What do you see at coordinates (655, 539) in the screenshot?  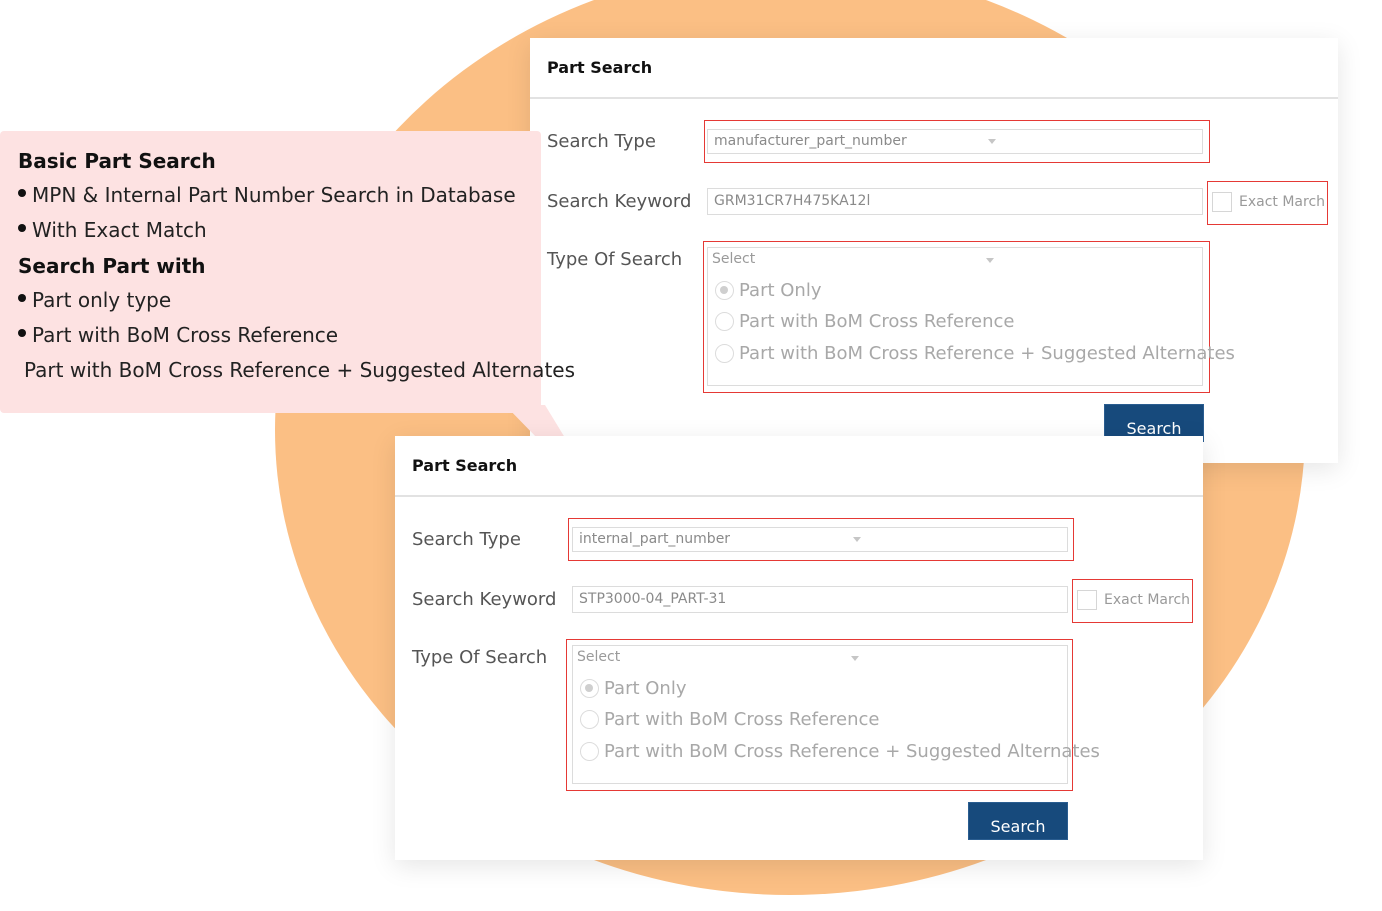 I see `search-type-value: internal_part_number` at bounding box center [655, 539].